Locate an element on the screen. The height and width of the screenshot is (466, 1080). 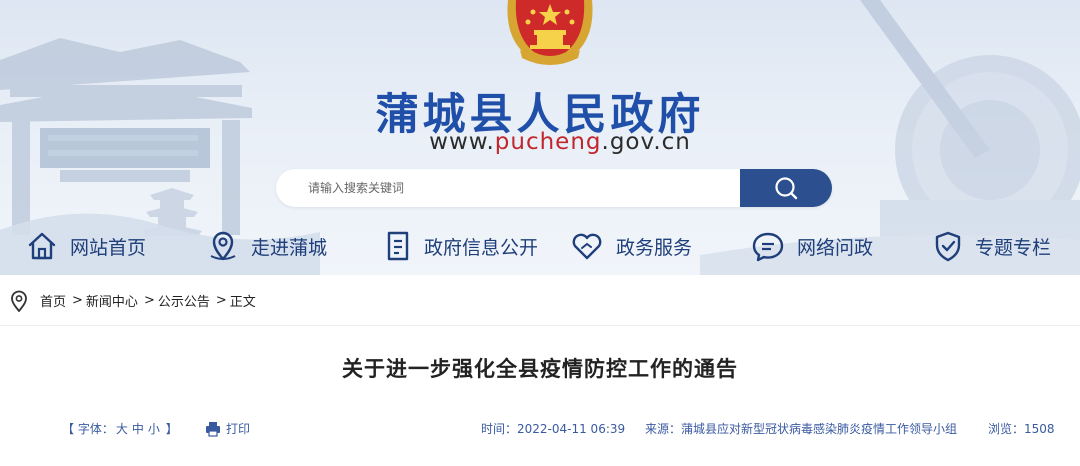
breadcrumb-bar: 首页 > 新闻中心 > 公示公告 > 正文 is located at coordinates (540, 300).